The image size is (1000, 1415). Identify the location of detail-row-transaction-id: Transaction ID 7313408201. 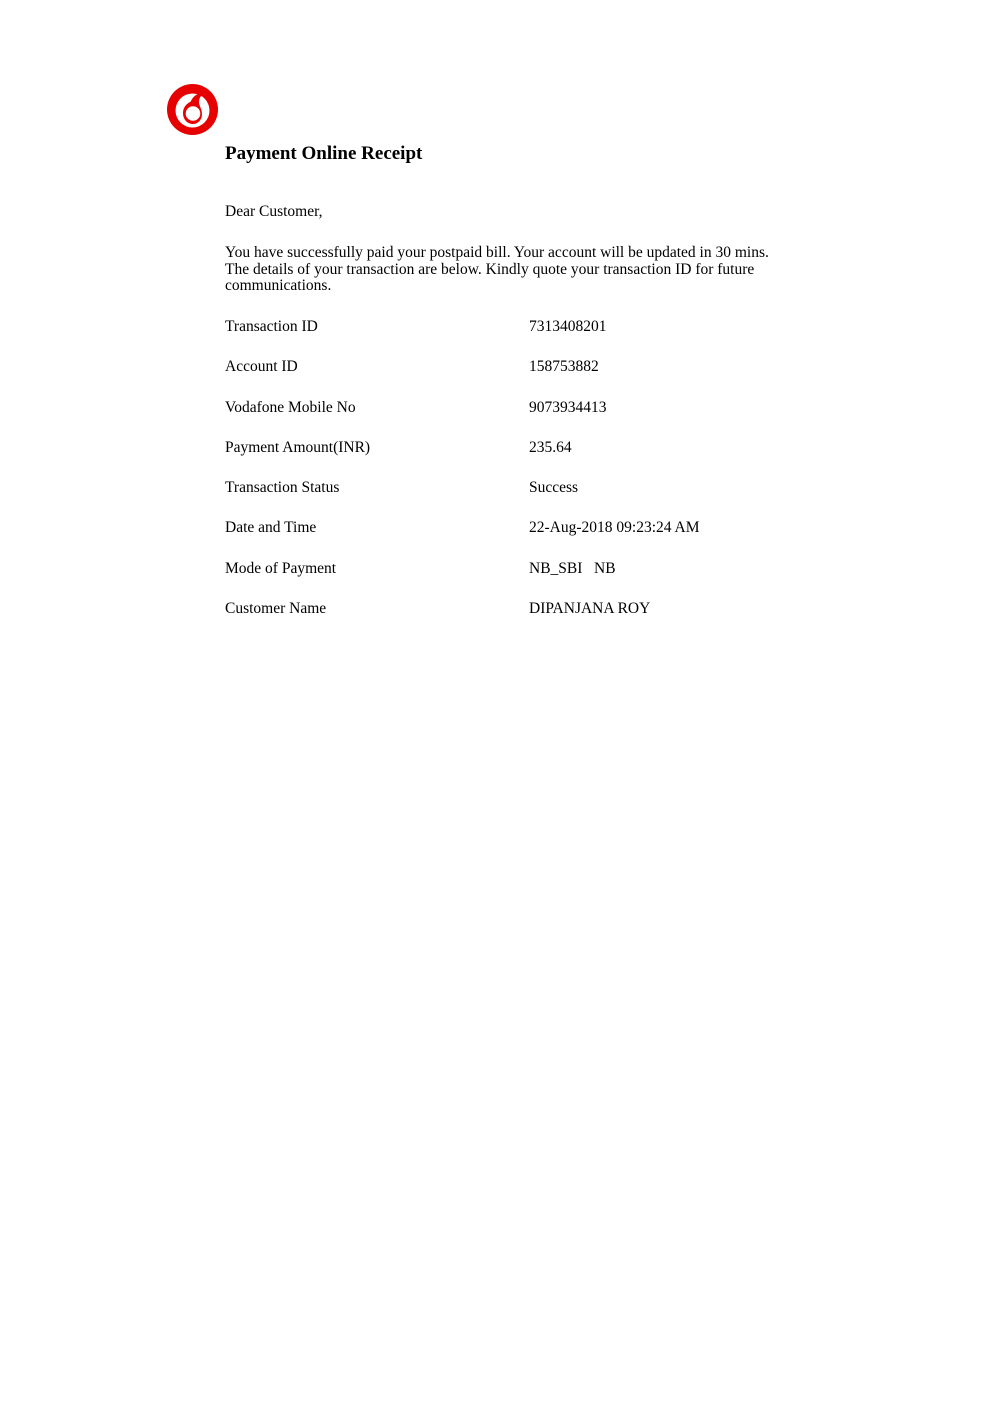
(505, 338).